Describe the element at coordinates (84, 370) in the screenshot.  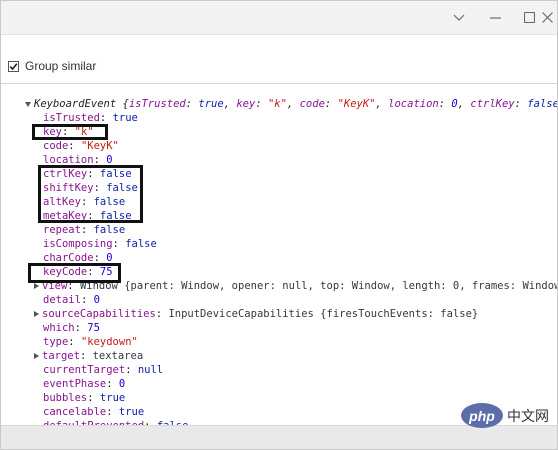
I see `property-key: currentTarget` at that location.